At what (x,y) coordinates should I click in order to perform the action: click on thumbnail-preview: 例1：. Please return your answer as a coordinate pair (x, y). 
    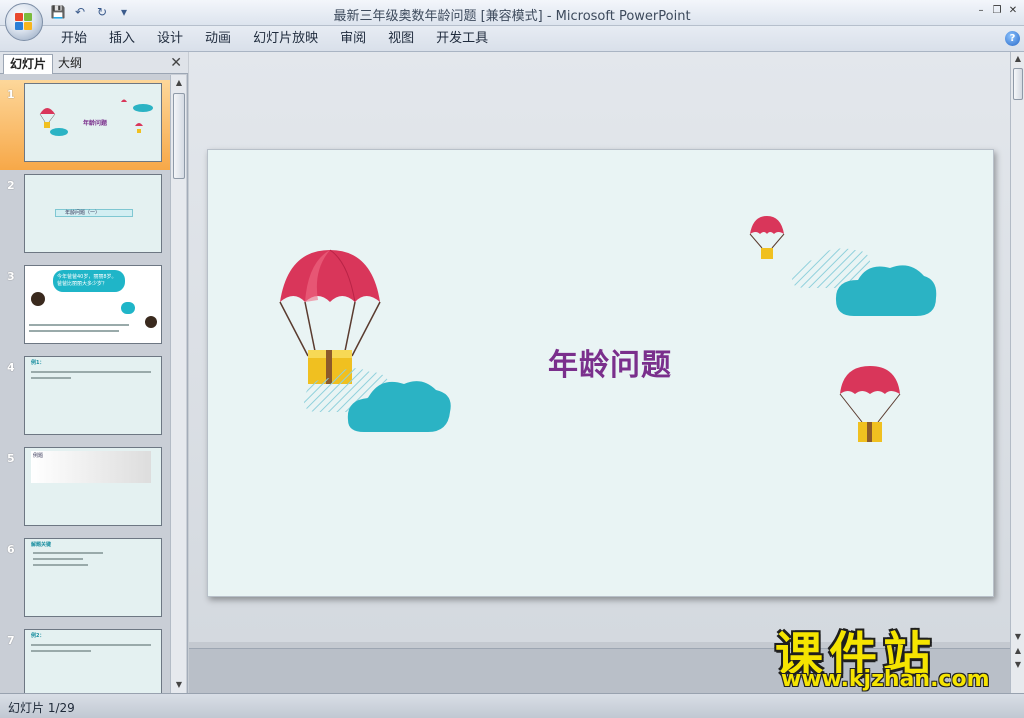
    Looking at the image, I should click on (93, 395).